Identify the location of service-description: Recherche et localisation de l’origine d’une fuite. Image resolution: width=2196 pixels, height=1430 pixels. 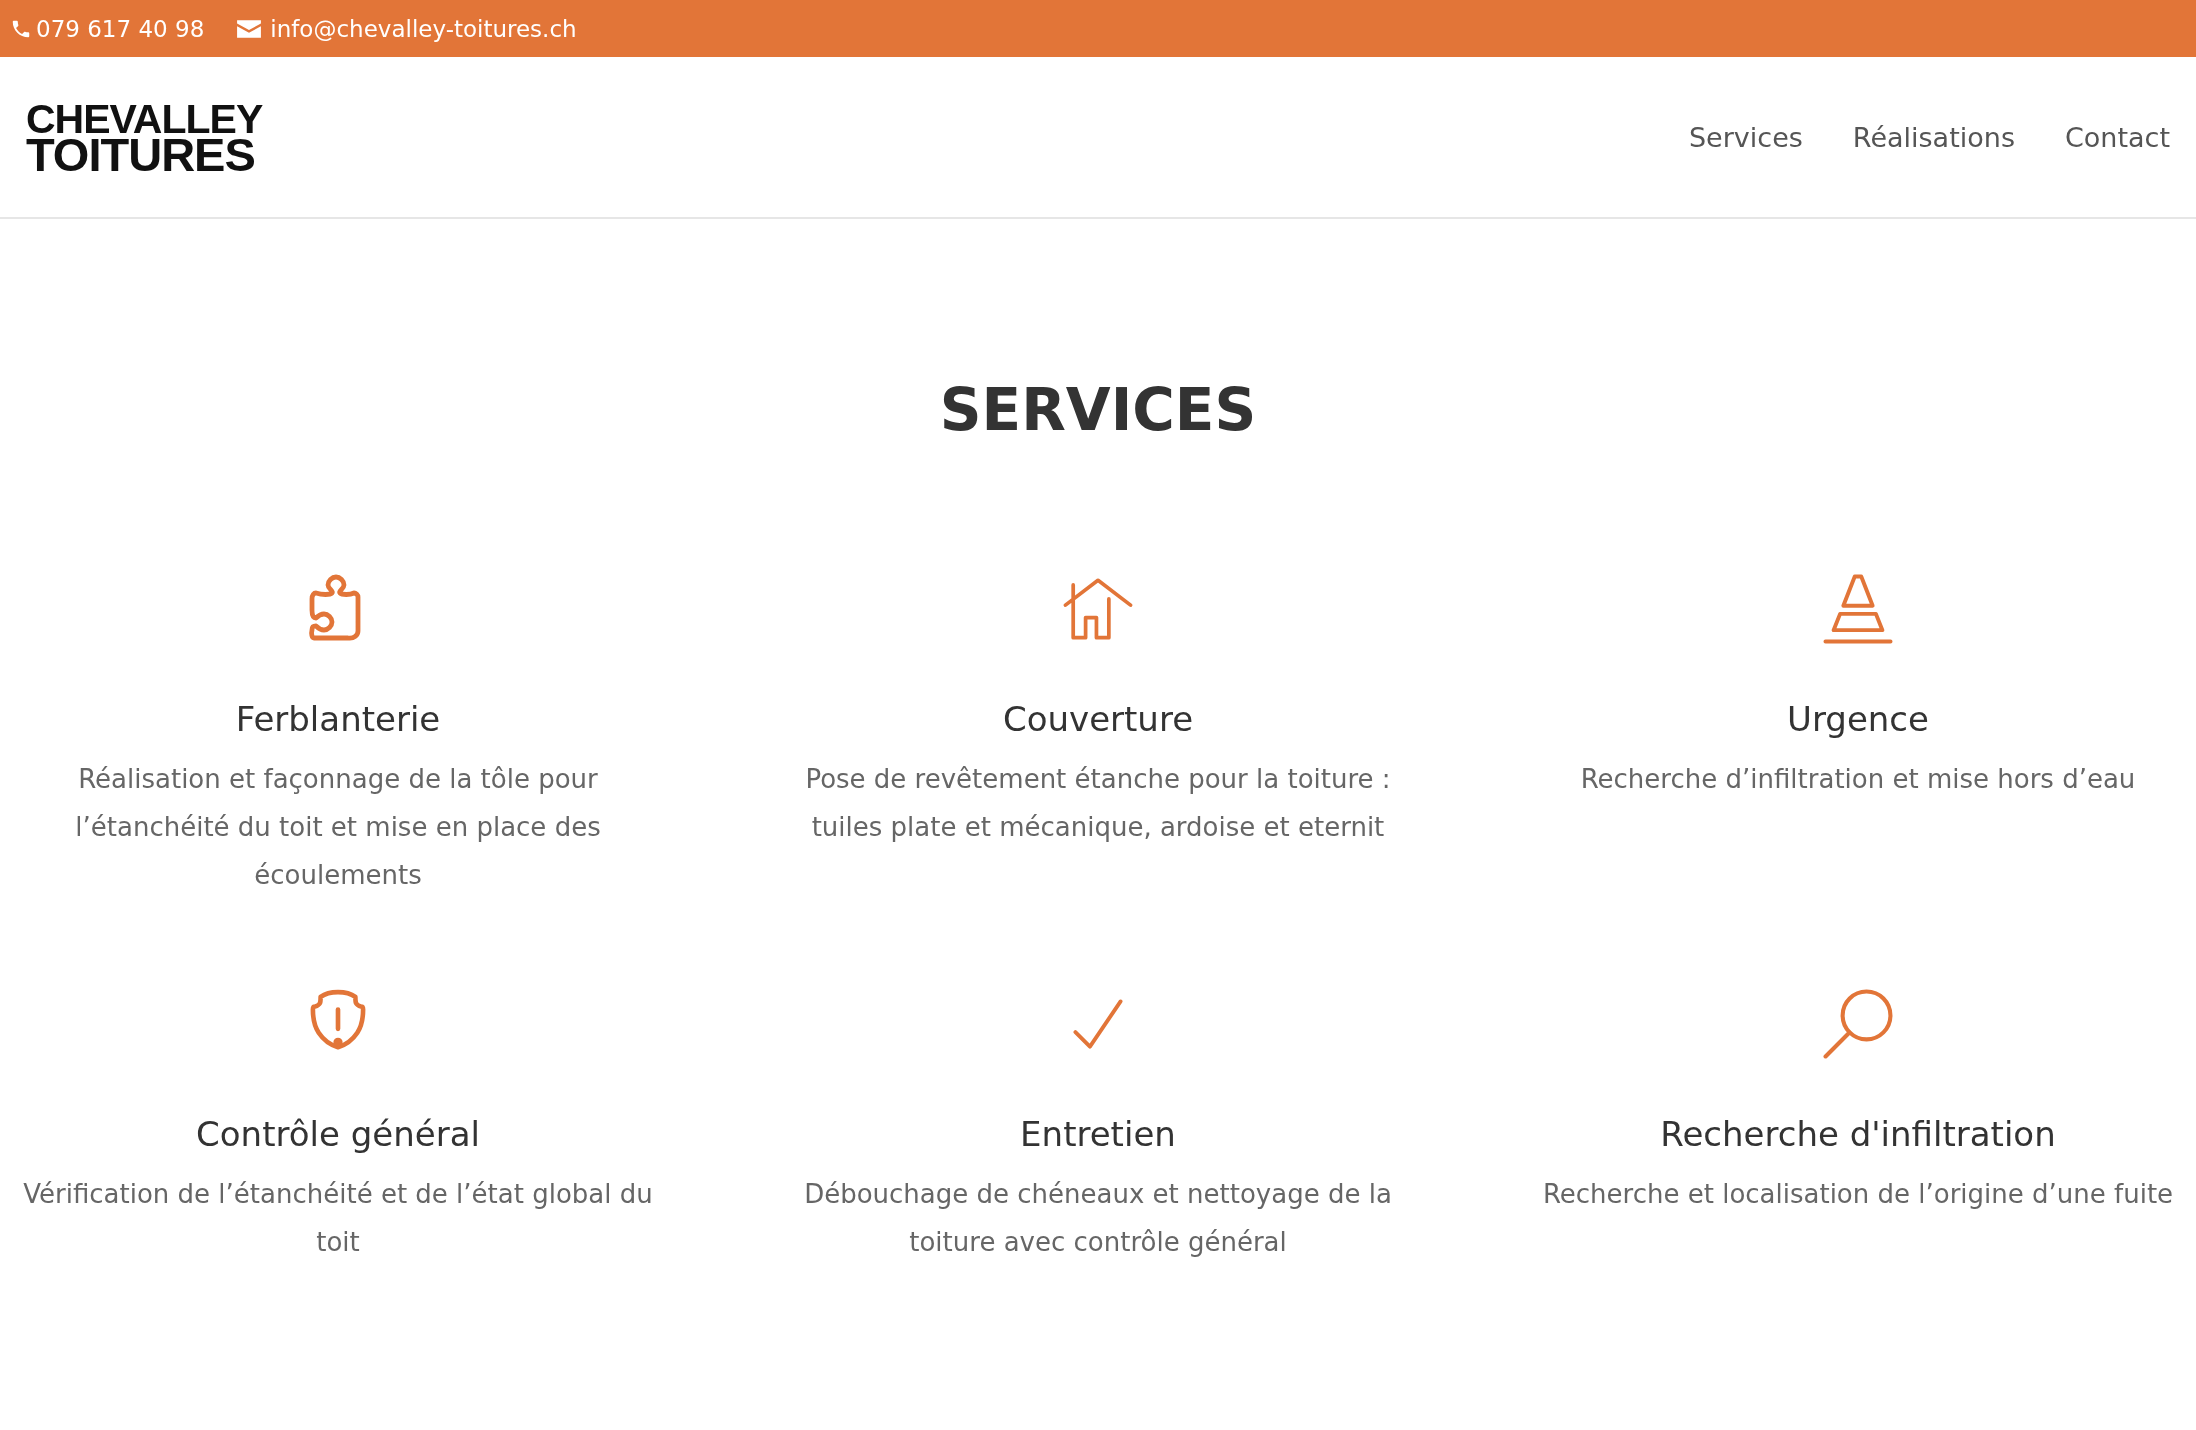
(1858, 1195).